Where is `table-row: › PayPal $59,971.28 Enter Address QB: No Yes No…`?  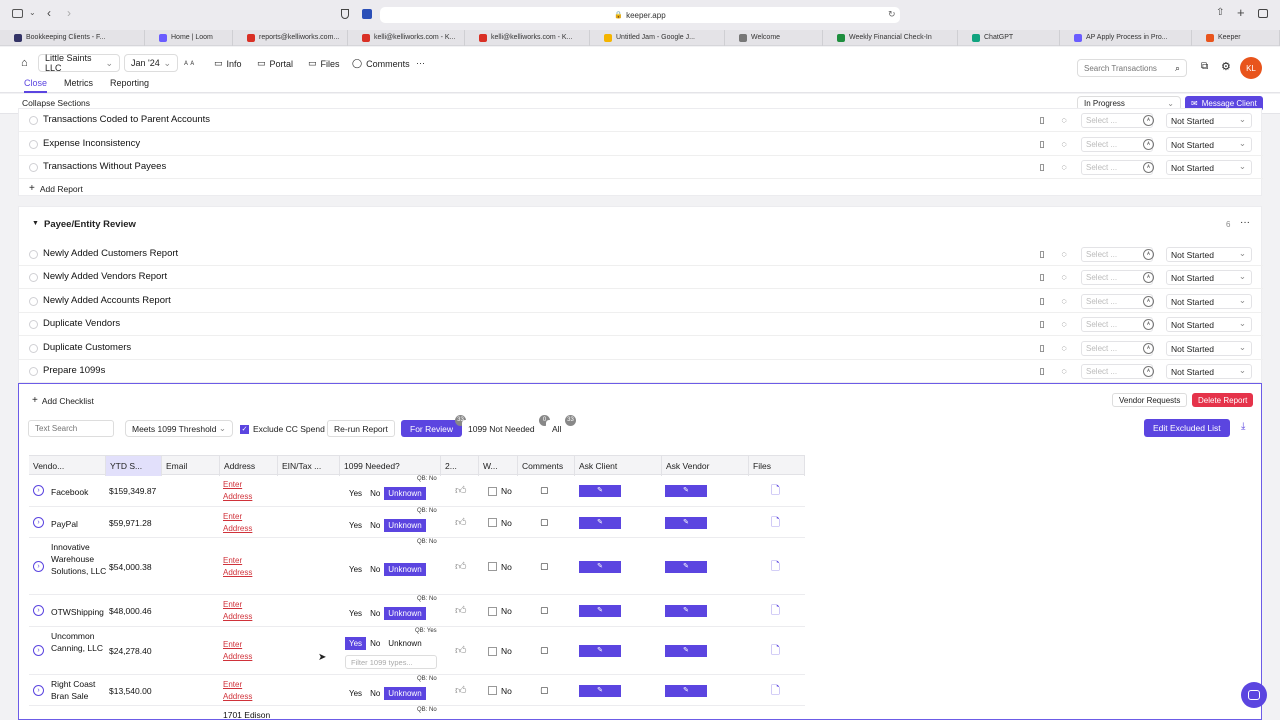
table-row: › PayPal $59,971.28 Enter Address QB: No Yes No… is located at coordinates (417, 522).